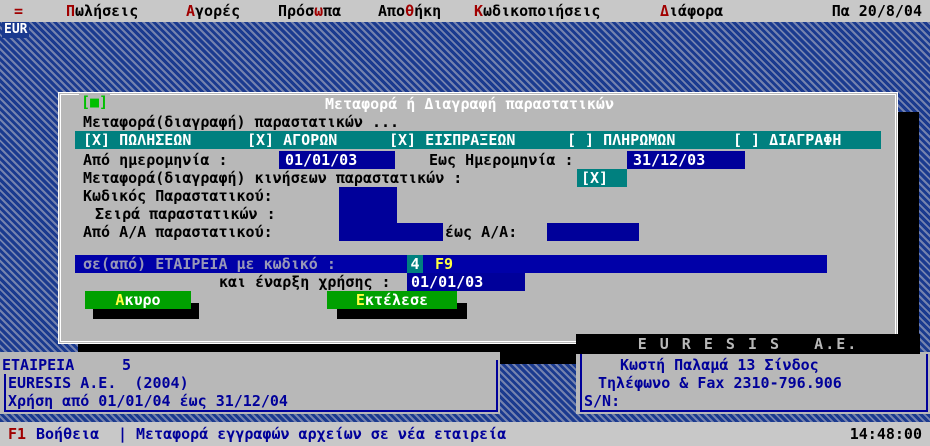 Image resolution: width=930 pixels, height=446 pixels. I want to click on serial-number-label: S/N:, so click(602, 401).